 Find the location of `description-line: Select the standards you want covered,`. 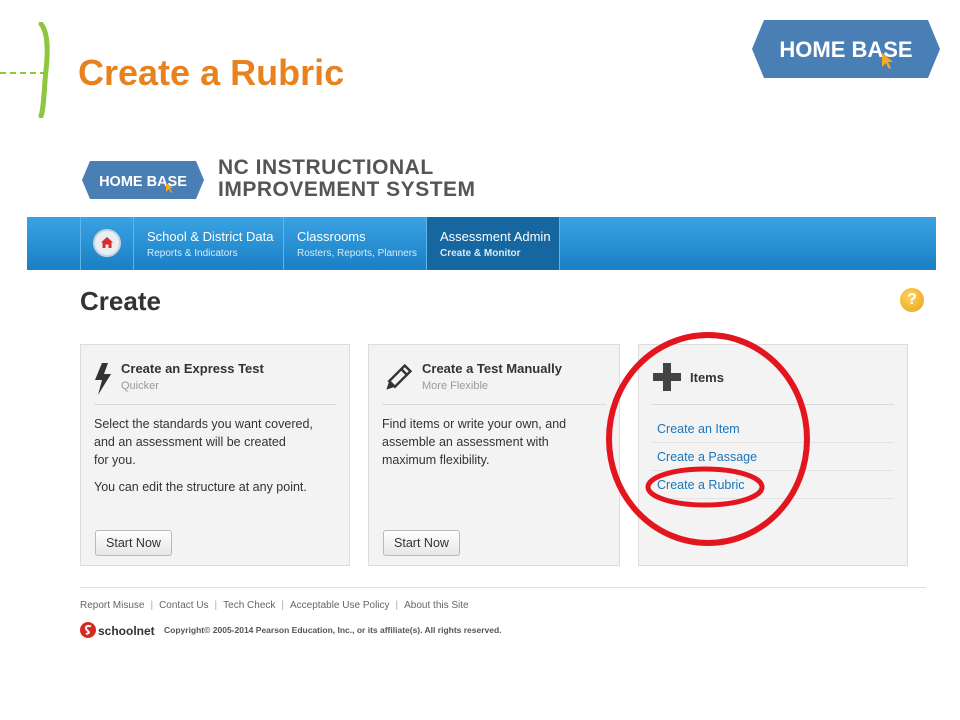

description-line: Select the standards you want covered, is located at coordinates (203, 424).